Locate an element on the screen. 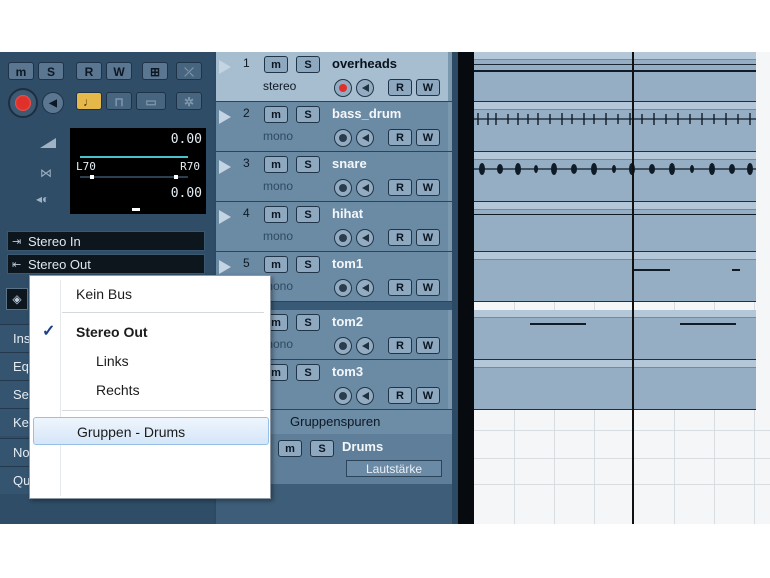 The height and width of the screenshot is (578, 770). audio-event-tom3 is located at coordinates (615, 385).